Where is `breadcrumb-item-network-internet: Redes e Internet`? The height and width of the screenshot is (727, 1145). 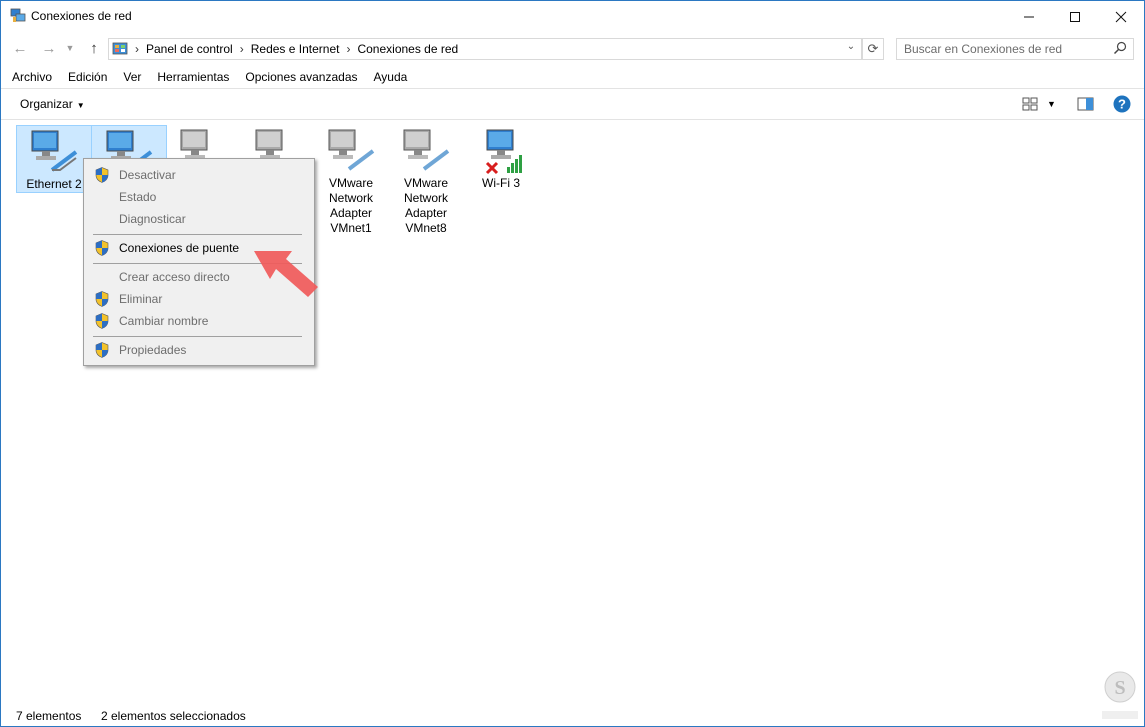 breadcrumb-item-network-internet: Redes e Internet is located at coordinates (295, 49).